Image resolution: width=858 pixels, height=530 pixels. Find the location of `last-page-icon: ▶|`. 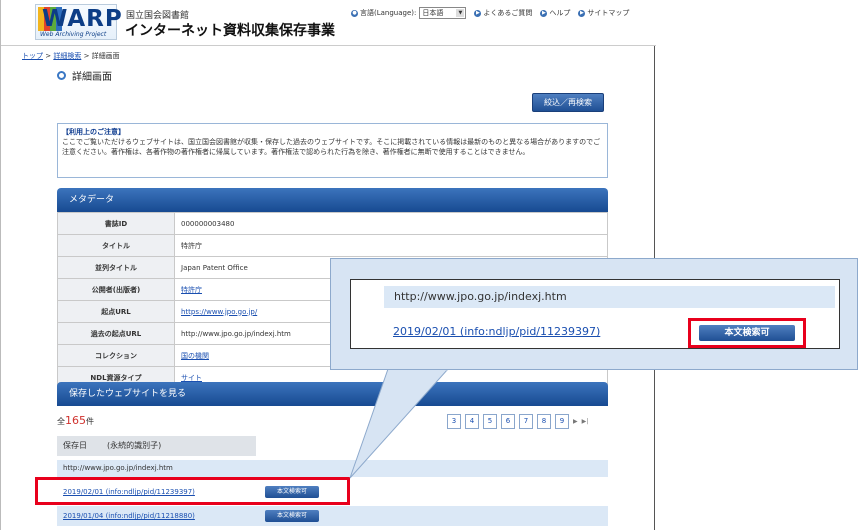

last-page-icon: ▶| is located at coordinates (585, 421).